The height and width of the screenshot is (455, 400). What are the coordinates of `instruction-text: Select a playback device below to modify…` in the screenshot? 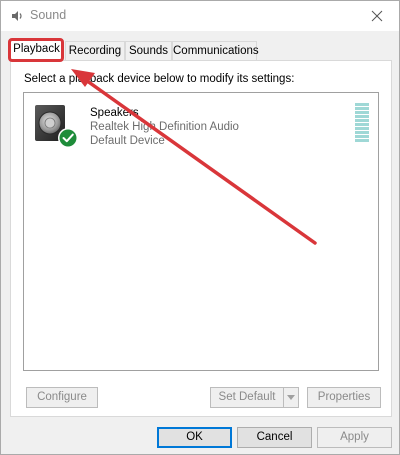 It's located at (159, 79).